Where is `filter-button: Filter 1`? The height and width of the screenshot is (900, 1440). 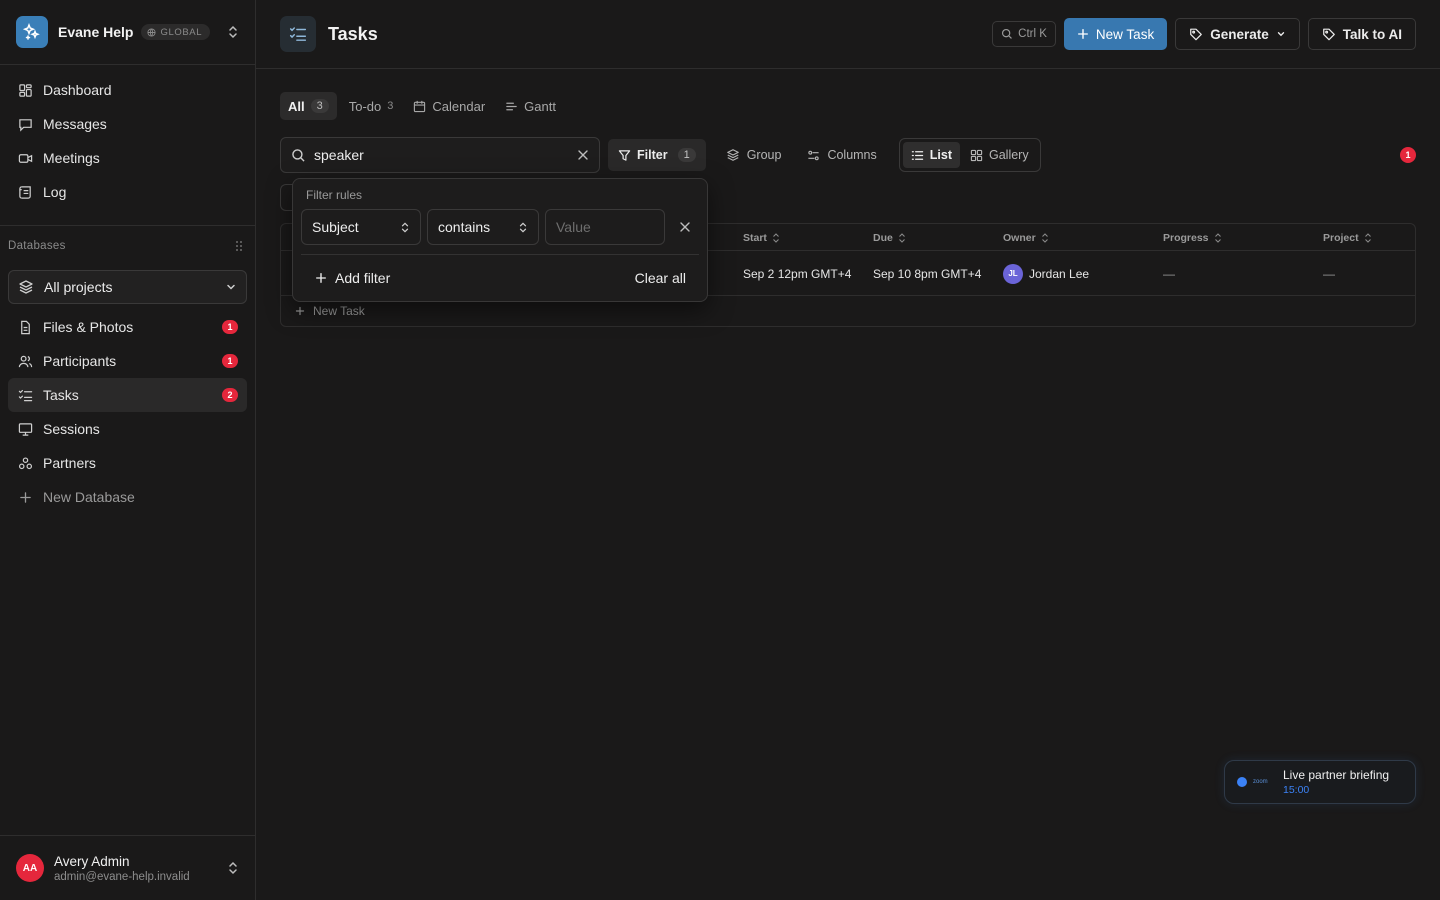 filter-button: Filter 1 is located at coordinates (657, 155).